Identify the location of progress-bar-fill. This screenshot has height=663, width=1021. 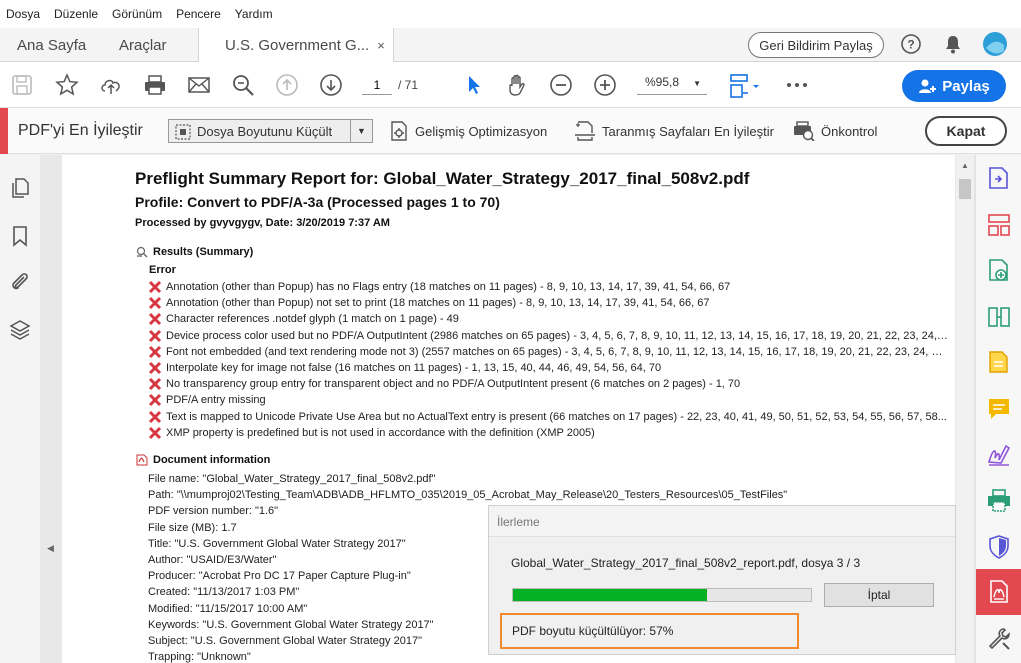
(610, 595).